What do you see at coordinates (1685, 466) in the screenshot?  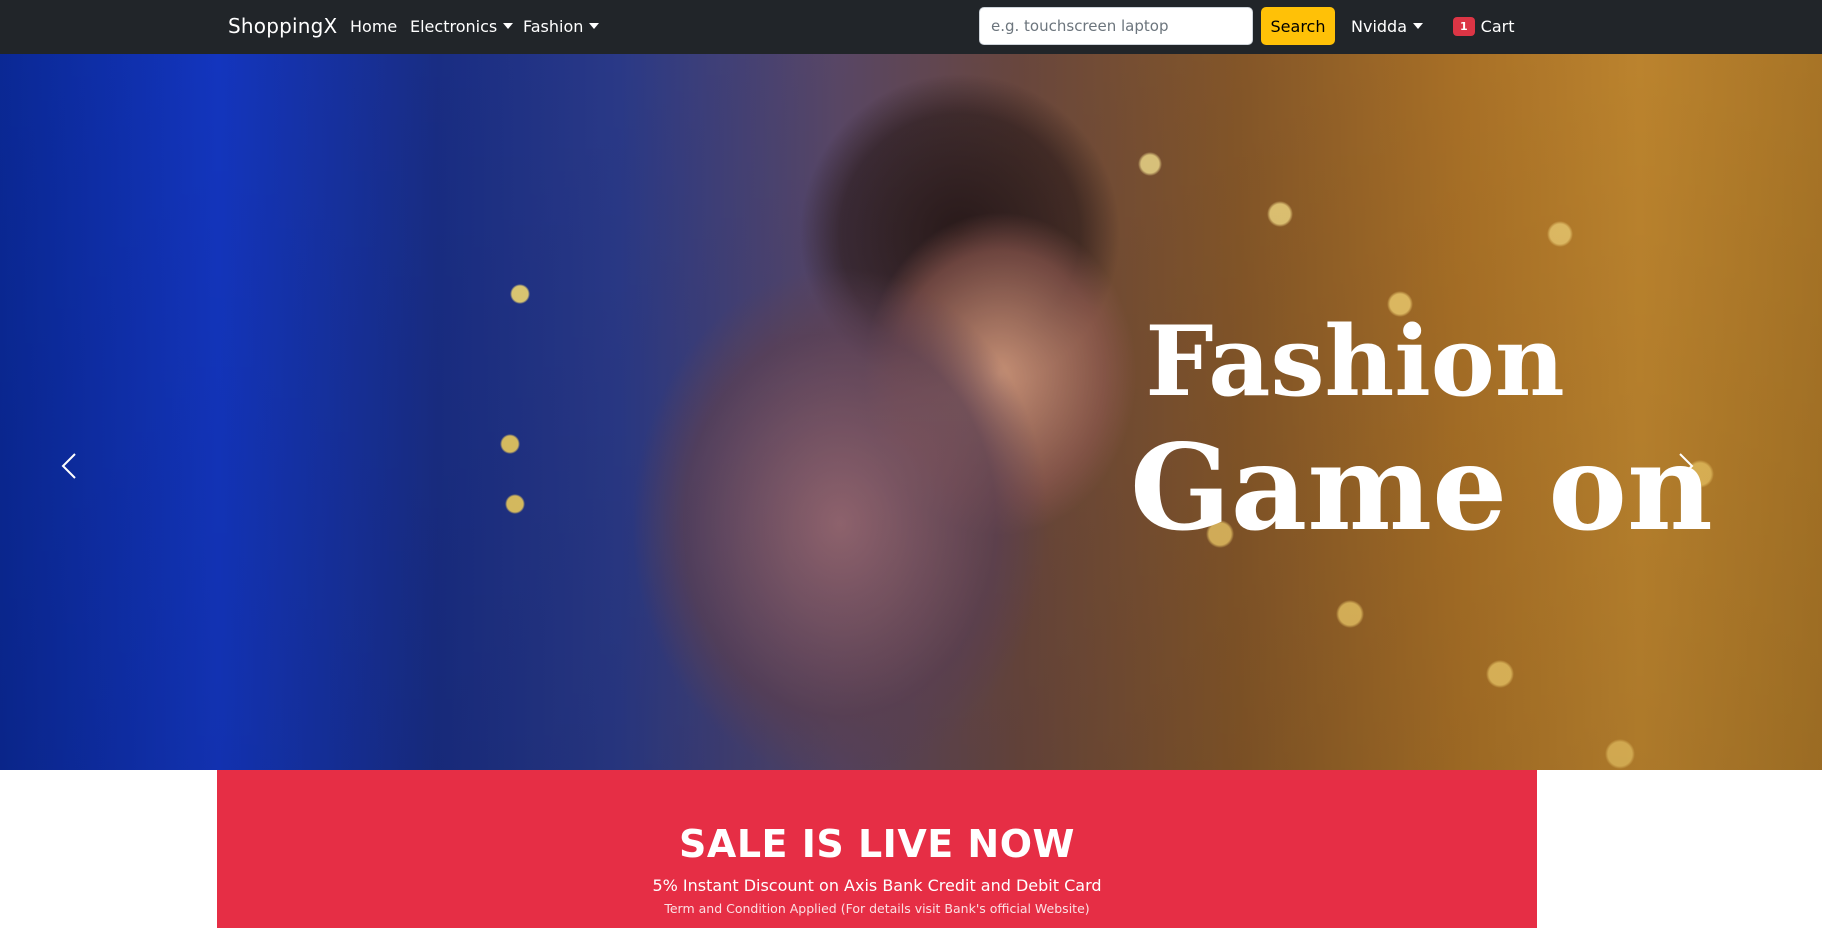 I see `chevron-right-icon` at bounding box center [1685, 466].